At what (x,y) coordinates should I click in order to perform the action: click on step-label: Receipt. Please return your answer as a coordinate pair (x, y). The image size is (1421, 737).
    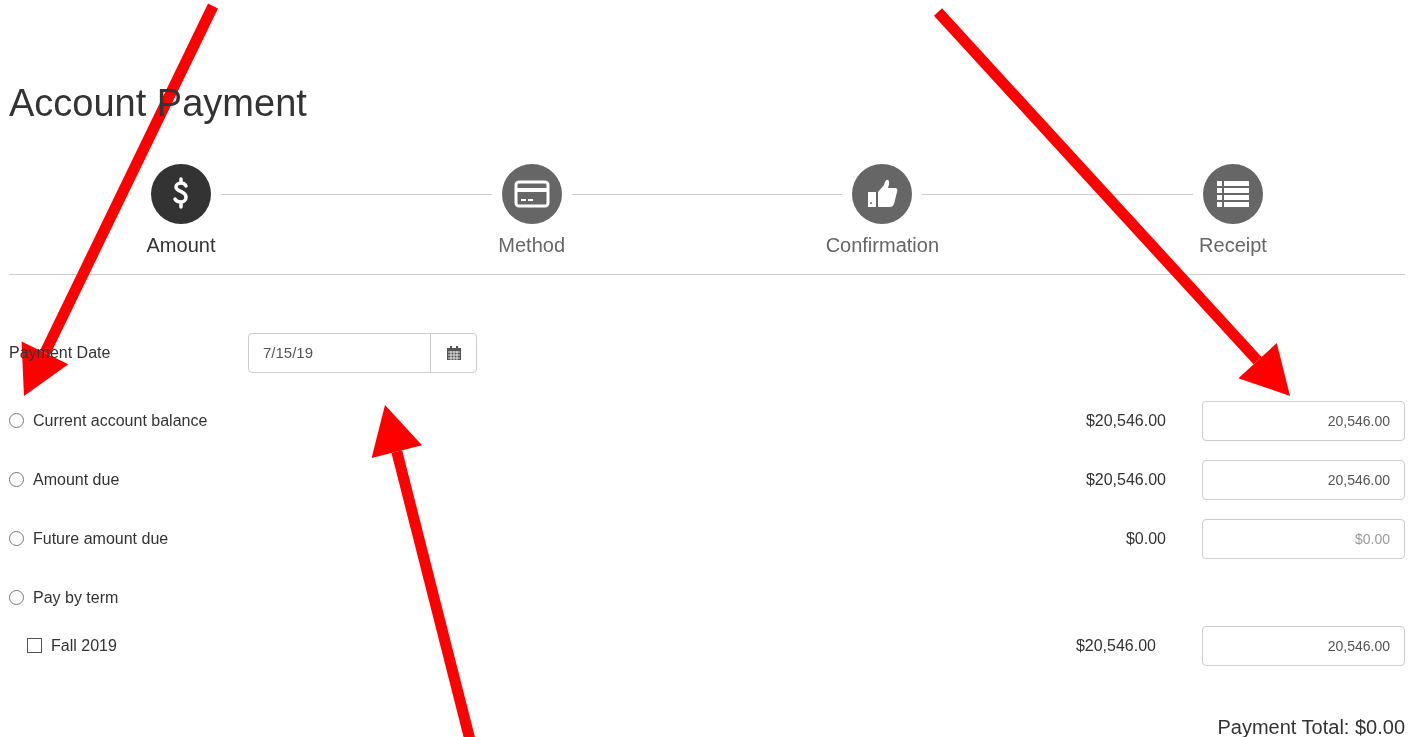
    Looking at the image, I should click on (1233, 245).